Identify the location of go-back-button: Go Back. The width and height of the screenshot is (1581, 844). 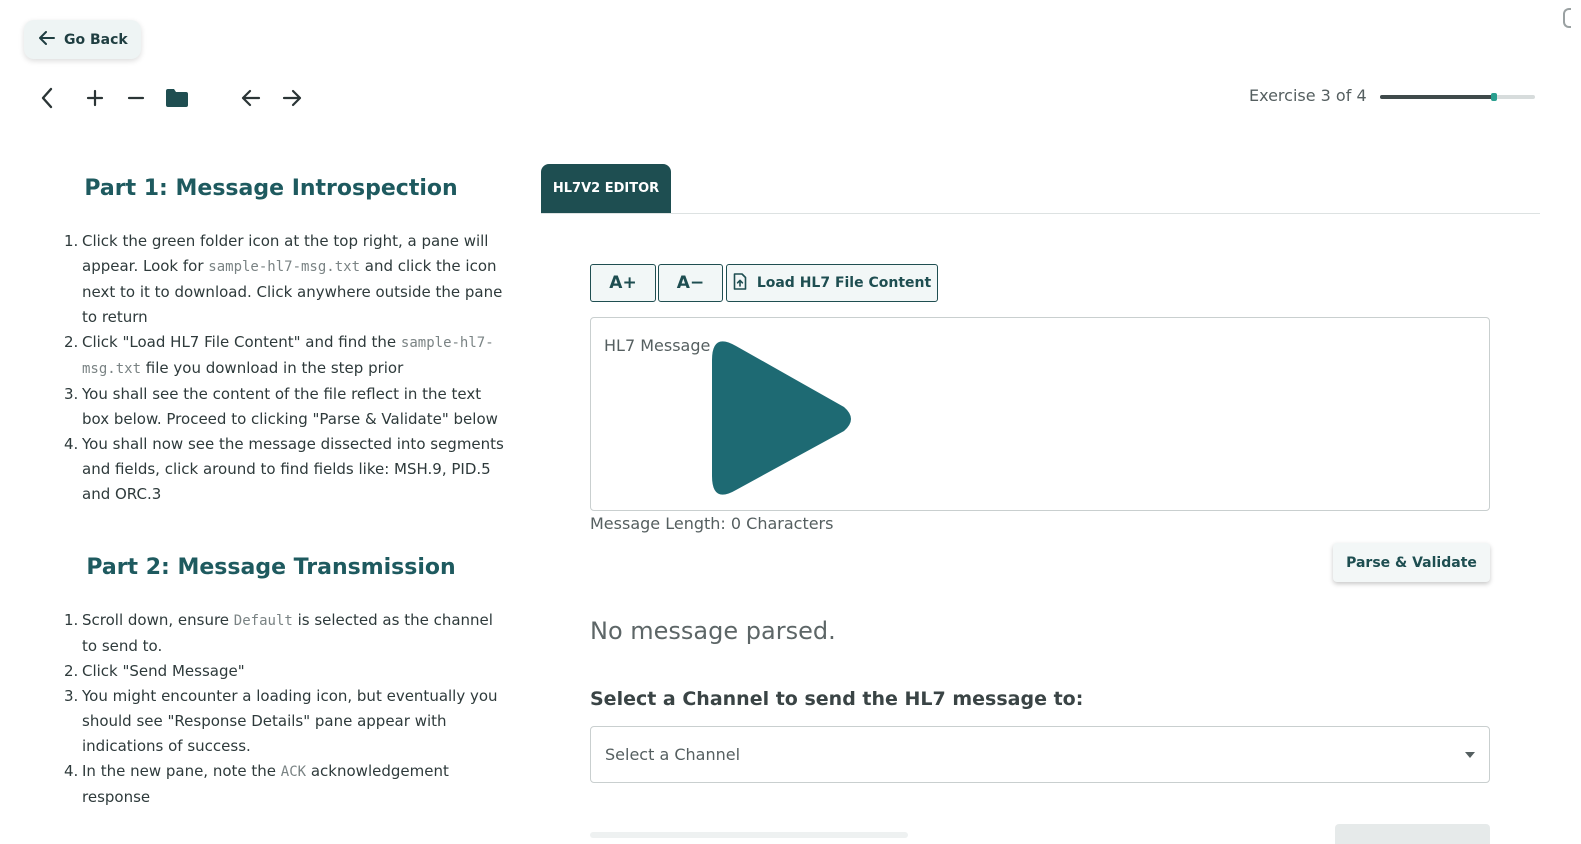
(82, 39).